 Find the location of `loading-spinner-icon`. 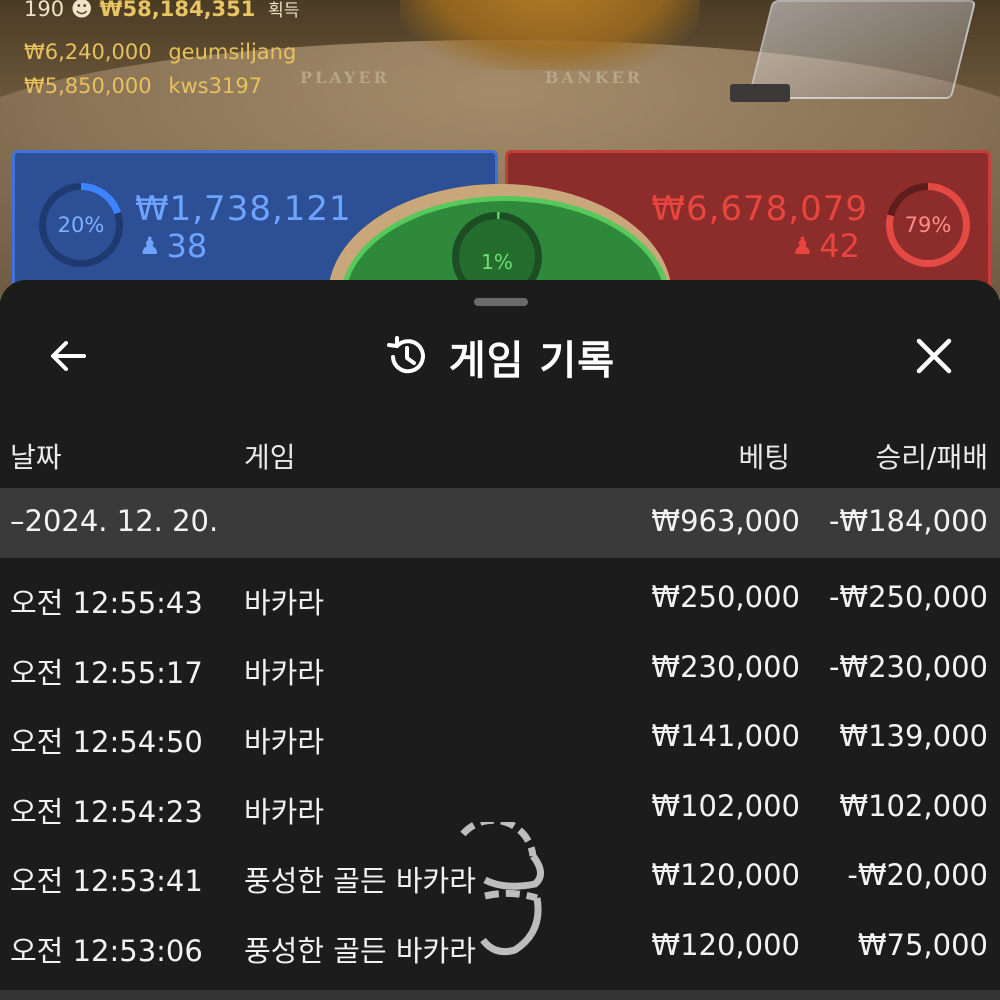

loading-spinner-icon is located at coordinates (502, 889).